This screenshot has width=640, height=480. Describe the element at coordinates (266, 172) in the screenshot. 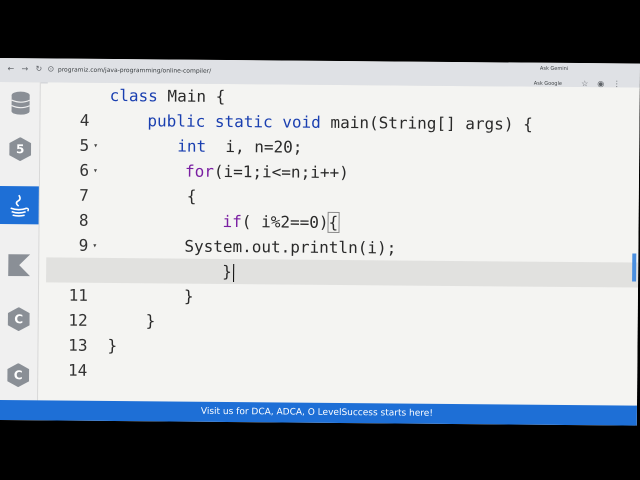

I see `code-text: for(i=1;i<=n;i++)` at that location.